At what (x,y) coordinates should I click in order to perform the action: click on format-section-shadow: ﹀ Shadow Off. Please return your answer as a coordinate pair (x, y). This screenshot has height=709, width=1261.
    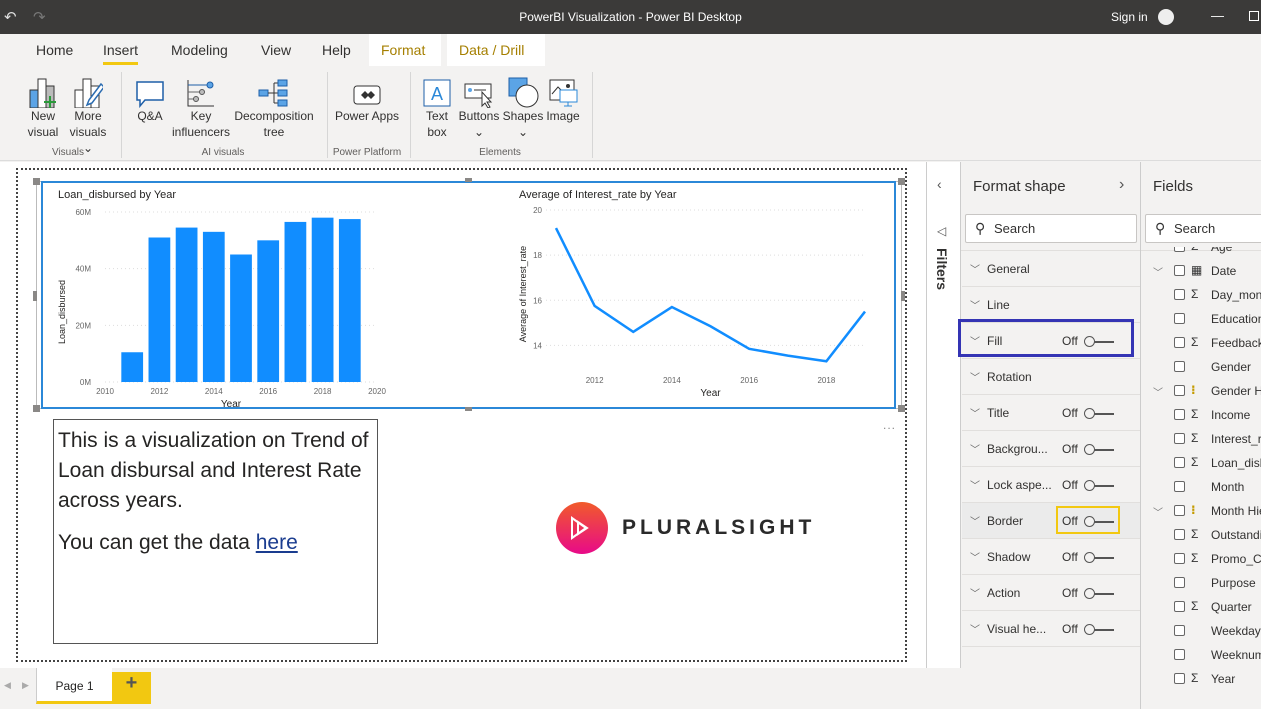
    Looking at the image, I should click on (1051, 557).